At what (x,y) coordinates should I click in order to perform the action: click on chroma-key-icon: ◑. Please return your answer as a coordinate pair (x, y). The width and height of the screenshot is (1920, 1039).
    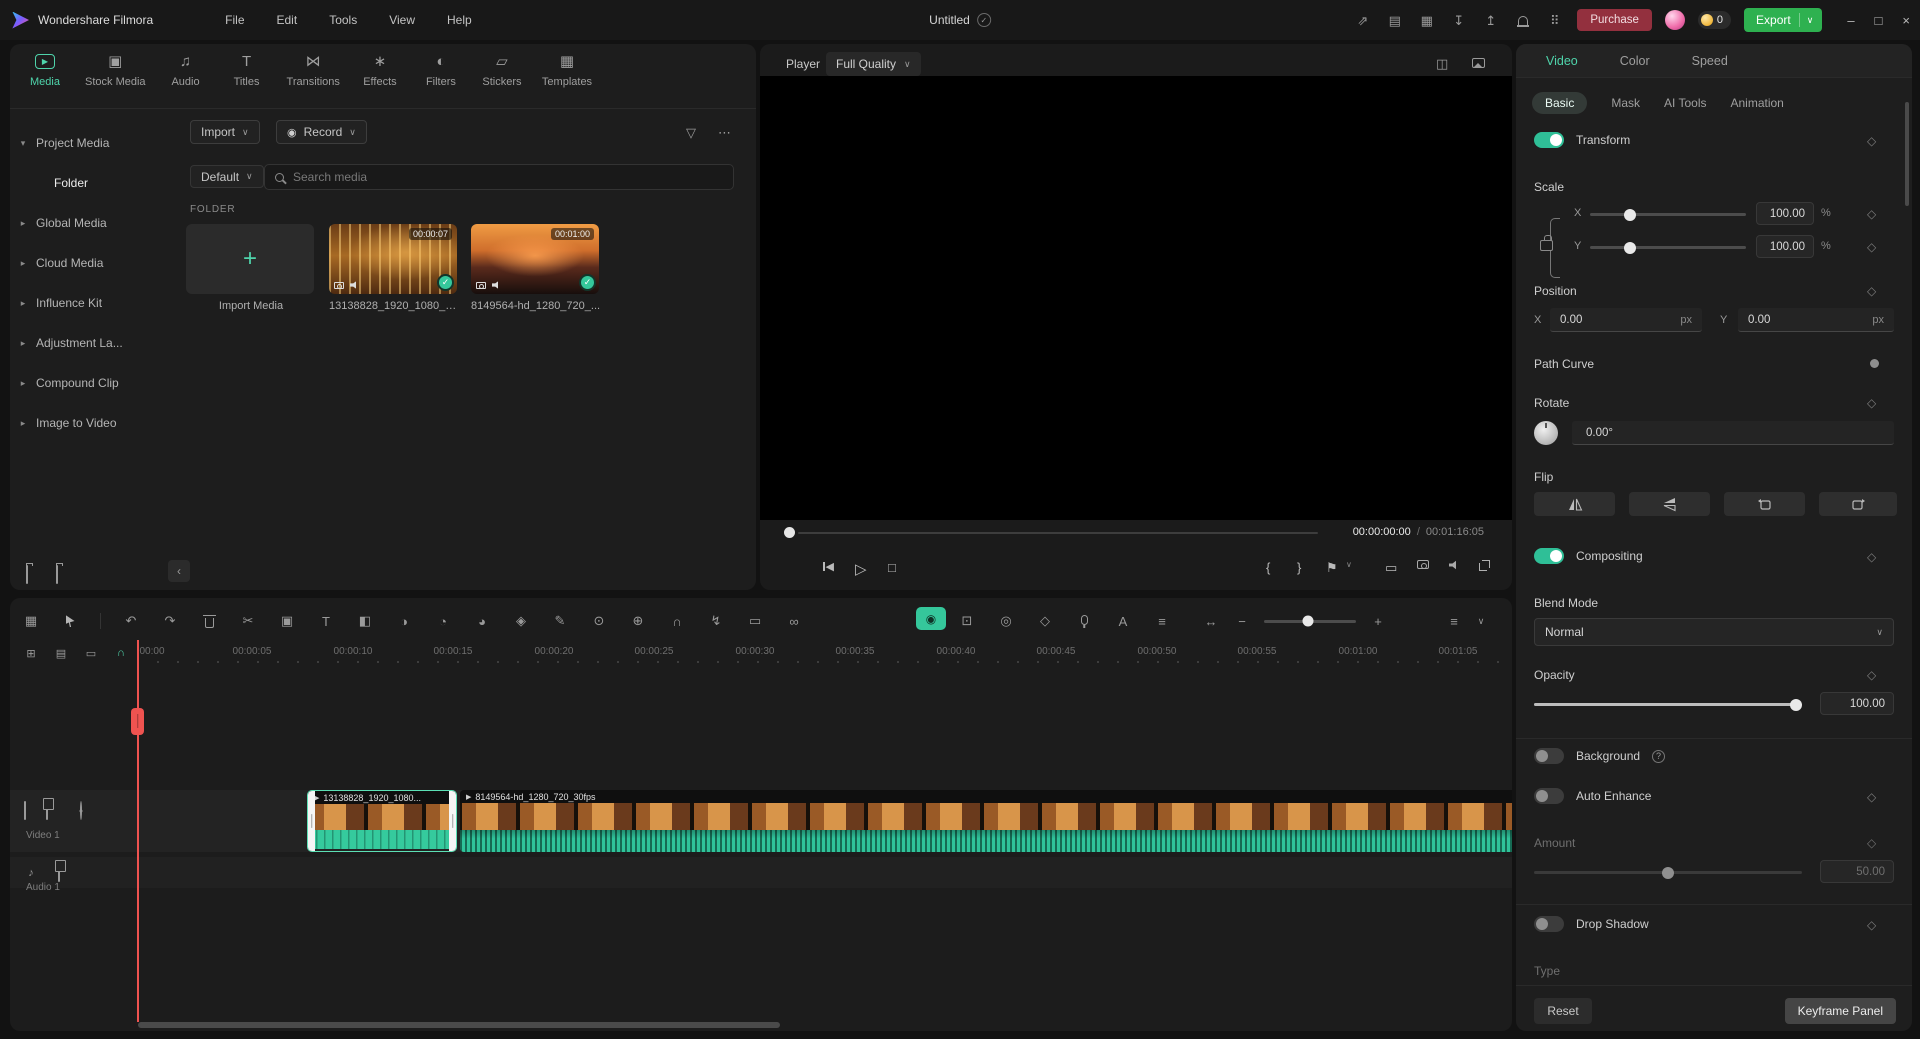
    Looking at the image, I should click on (404, 621).